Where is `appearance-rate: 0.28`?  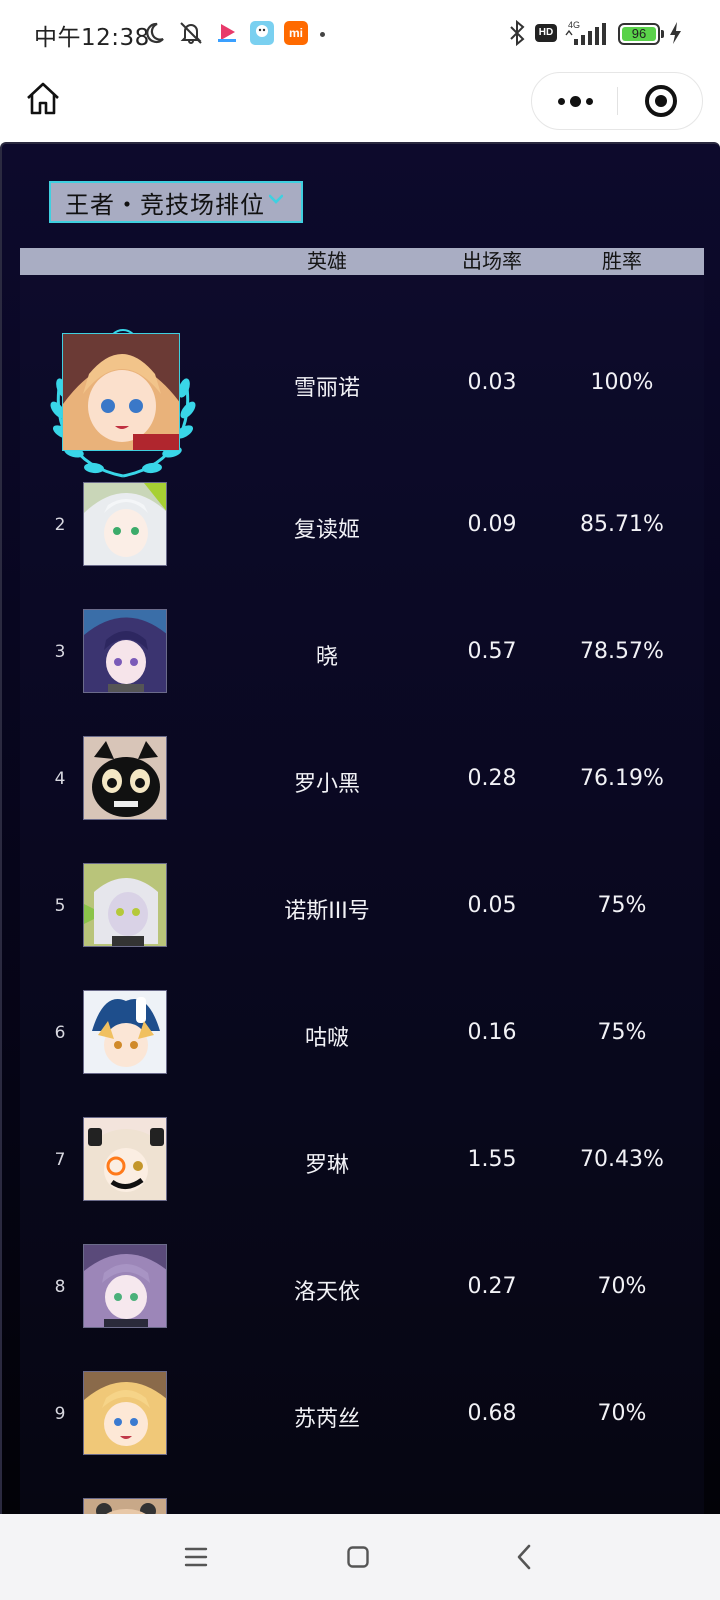 appearance-rate: 0.28 is located at coordinates (492, 778).